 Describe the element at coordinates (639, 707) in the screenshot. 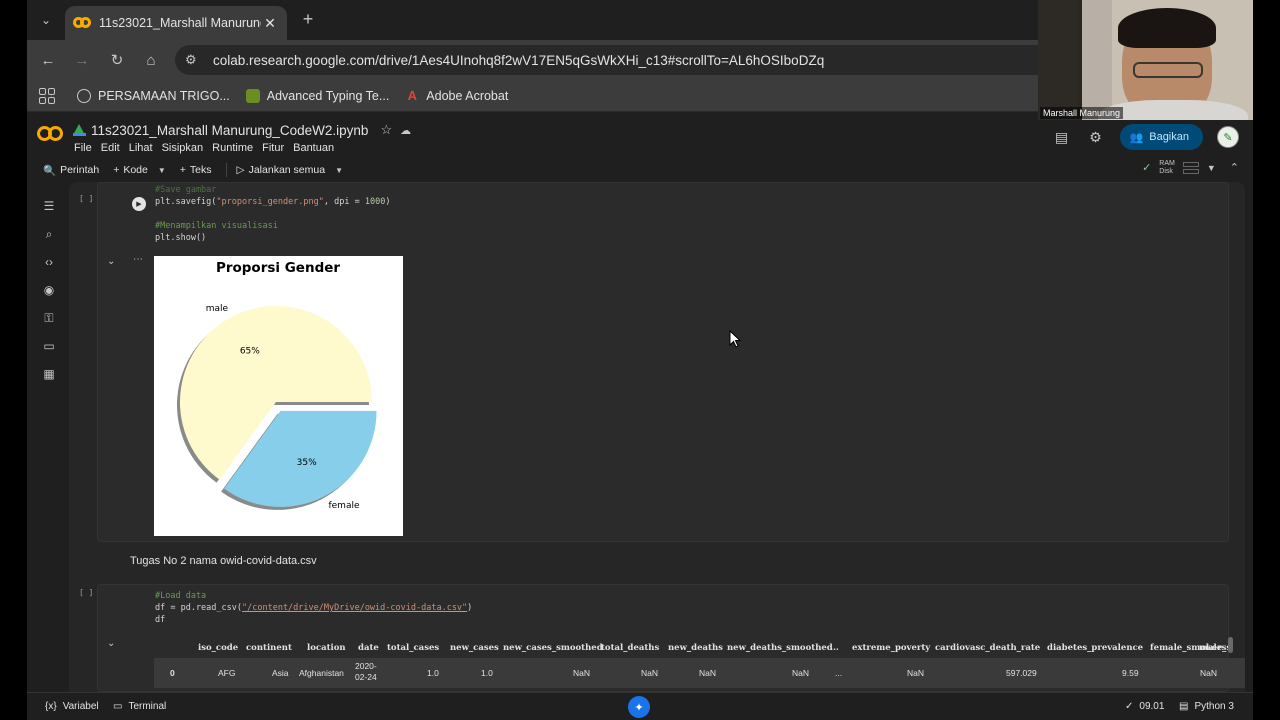

I see `gemini-icon: ✦` at that location.